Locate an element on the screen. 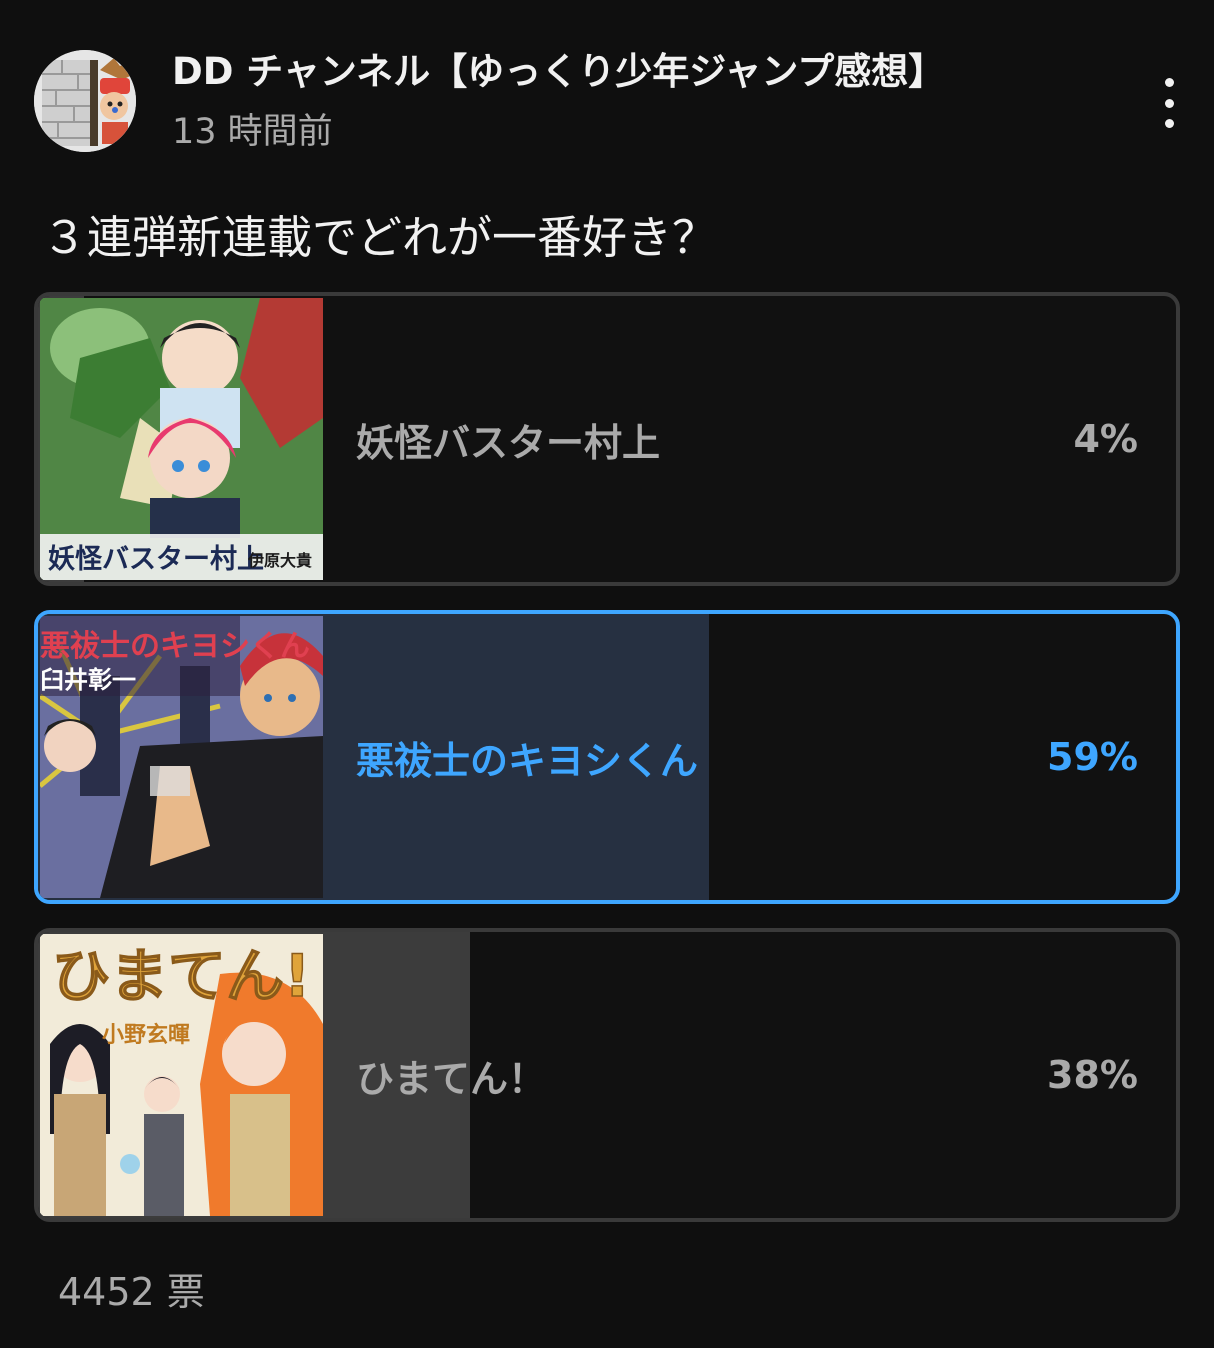  thumbnail-author: 臼井彰一 is located at coordinates (88, 680).